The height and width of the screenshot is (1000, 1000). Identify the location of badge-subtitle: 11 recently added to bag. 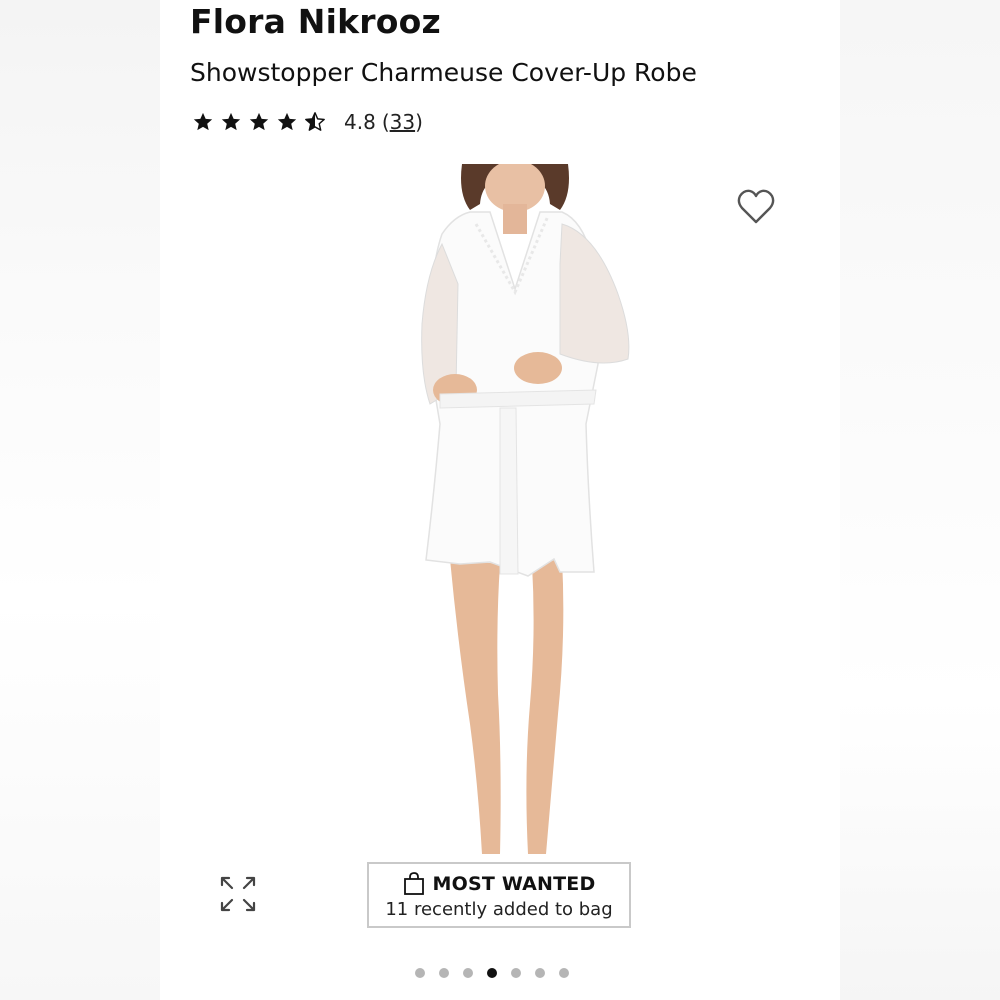
(499, 909).